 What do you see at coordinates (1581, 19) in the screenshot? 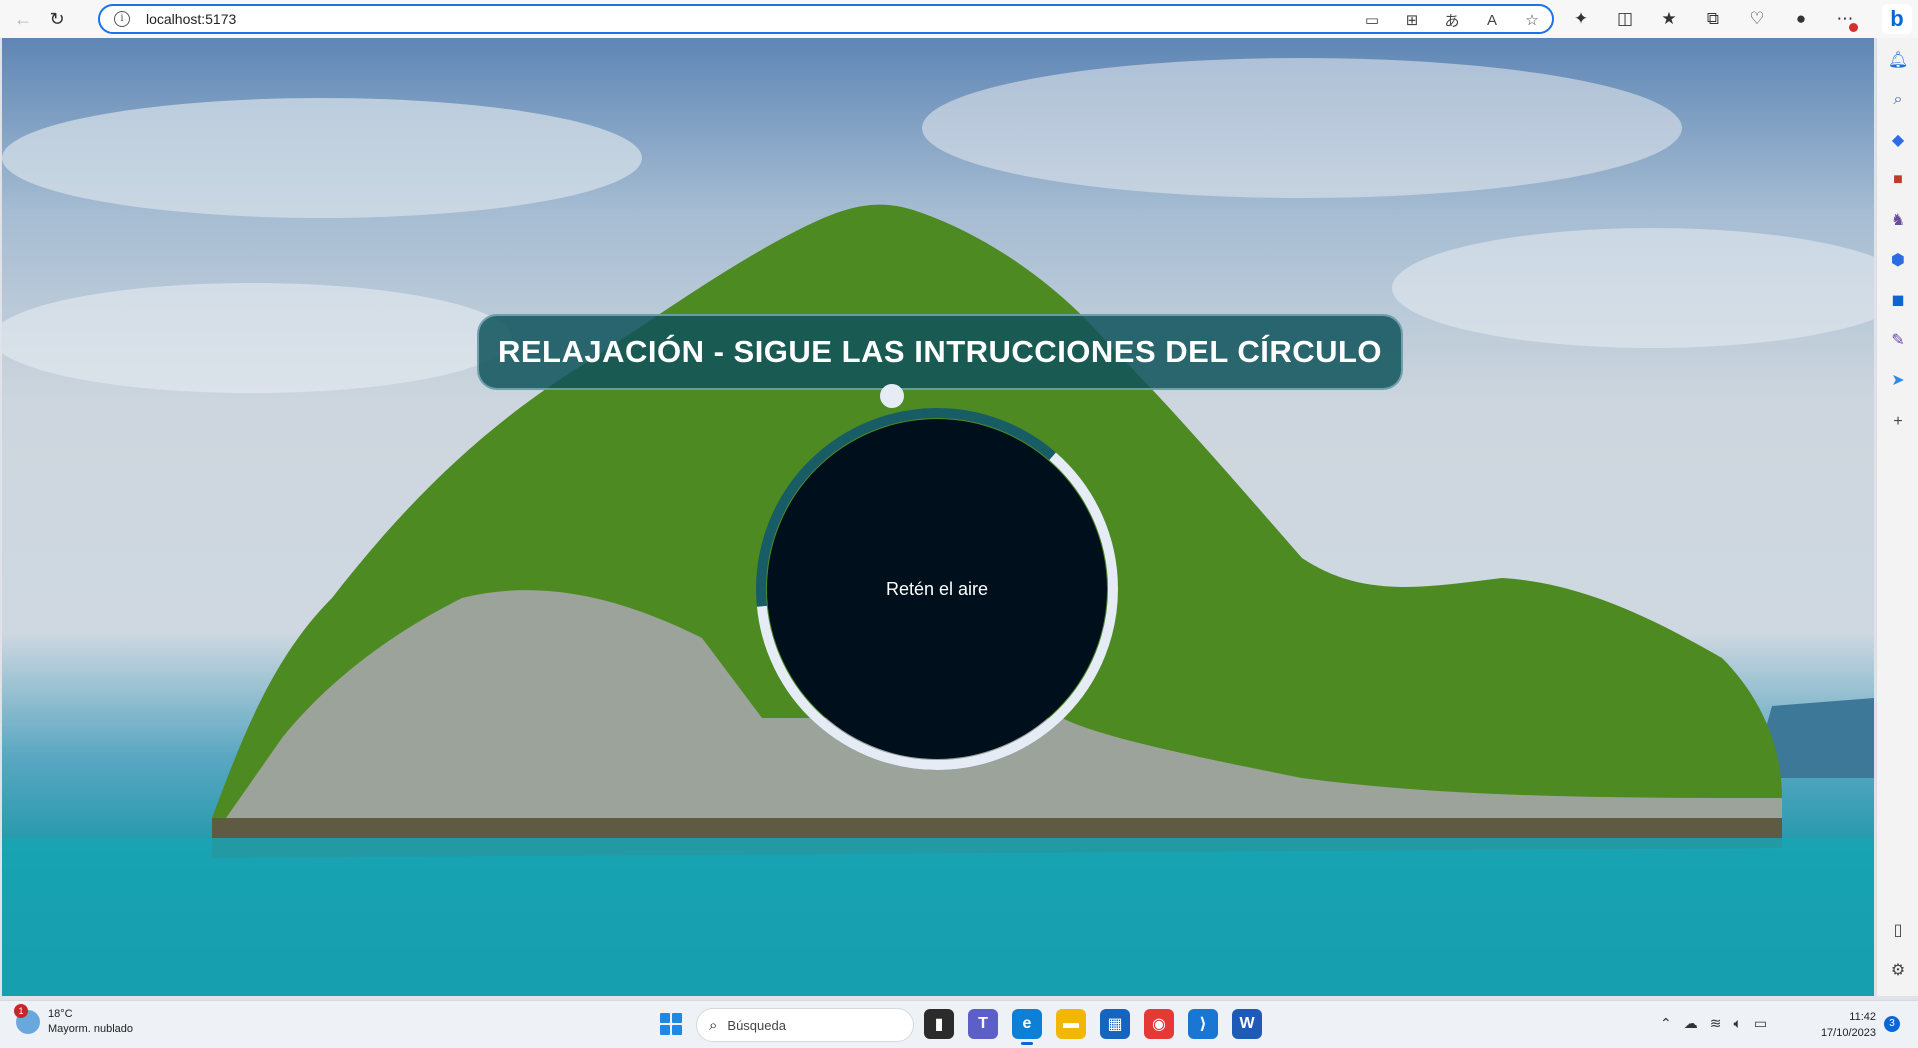
I see `extensions-icon: ✦` at bounding box center [1581, 19].